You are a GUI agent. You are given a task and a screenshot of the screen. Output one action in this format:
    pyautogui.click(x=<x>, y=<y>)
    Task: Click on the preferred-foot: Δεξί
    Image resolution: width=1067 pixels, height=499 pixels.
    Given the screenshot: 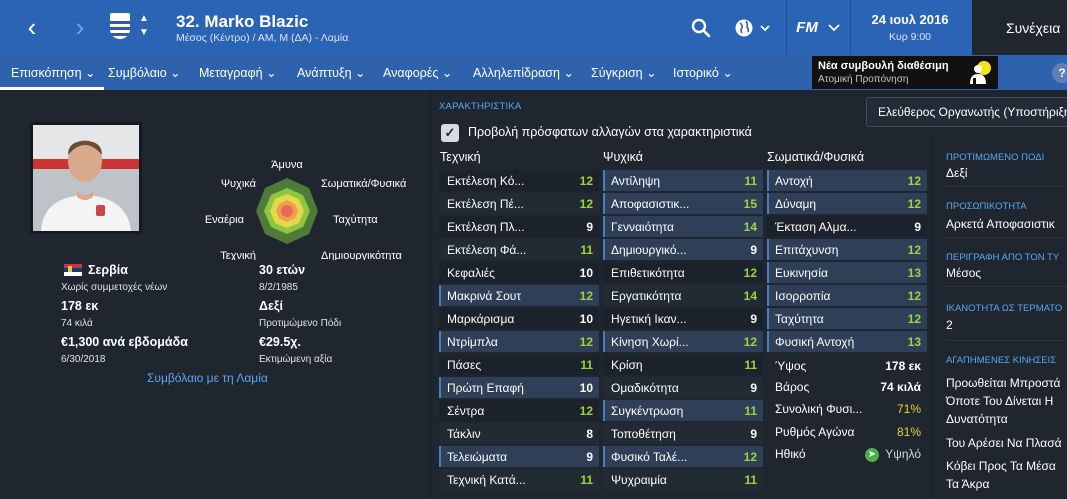 What is the action you would take?
    pyautogui.click(x=271, y=306)
    